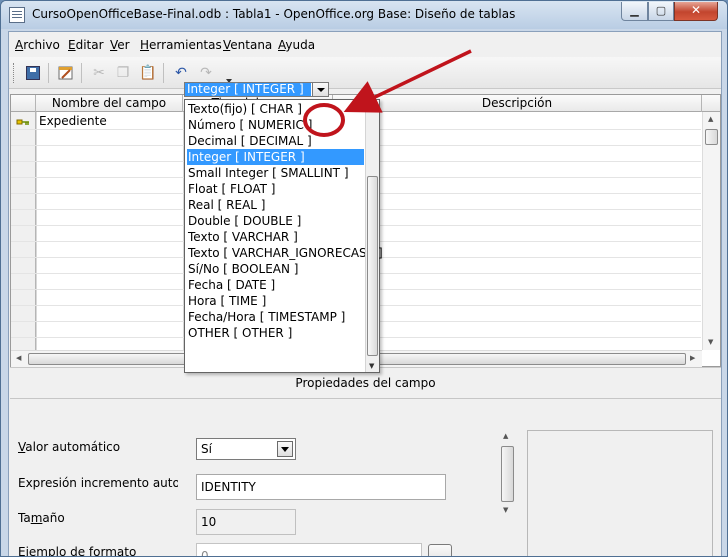 This screenshot has width=728, height=557. I want to click on help-text-box, so click(620, 493).